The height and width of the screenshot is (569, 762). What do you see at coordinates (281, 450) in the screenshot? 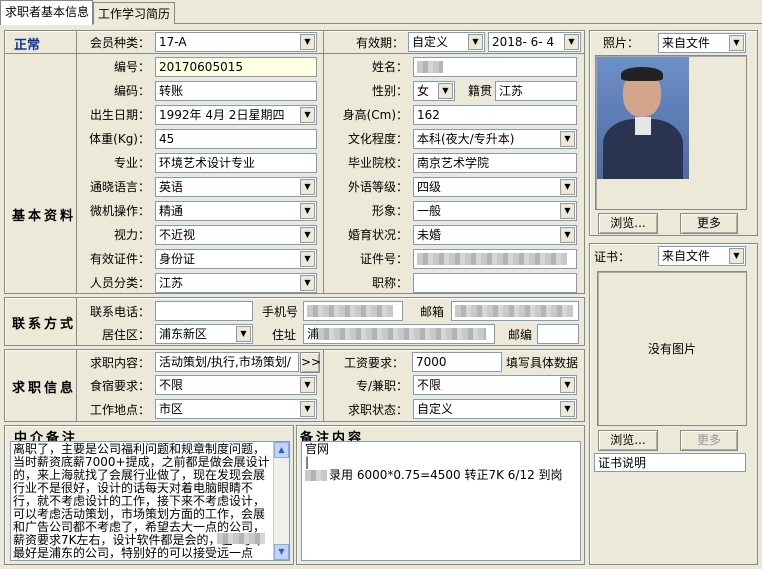
I see `scroll-up-icon: ▲` at bounding box center [281, 450].